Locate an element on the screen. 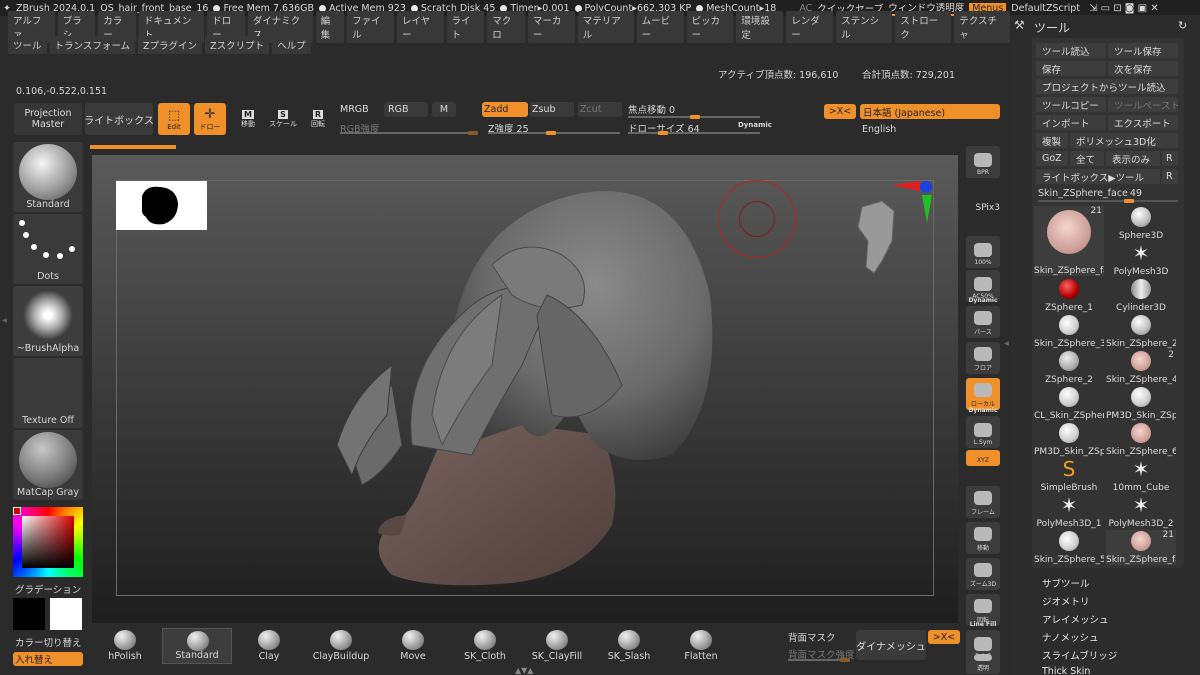  arraymesh-header: アレイメッシュ is located at coordinates (1075, 619).